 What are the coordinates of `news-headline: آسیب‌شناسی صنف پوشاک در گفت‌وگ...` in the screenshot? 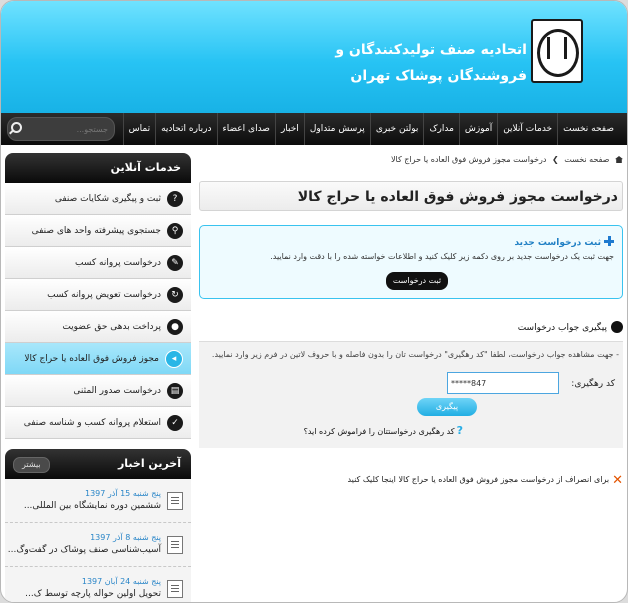 It's located at (84, 550).